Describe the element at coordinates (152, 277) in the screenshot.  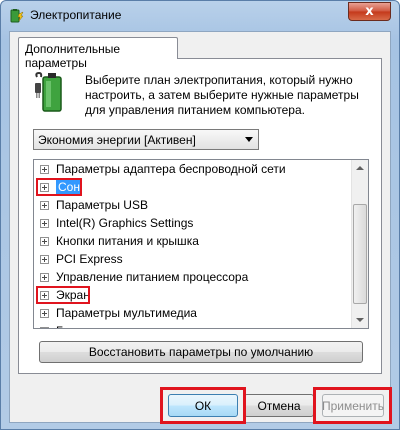
I see `tree-item-label: Управление питанием процессора` at that location.